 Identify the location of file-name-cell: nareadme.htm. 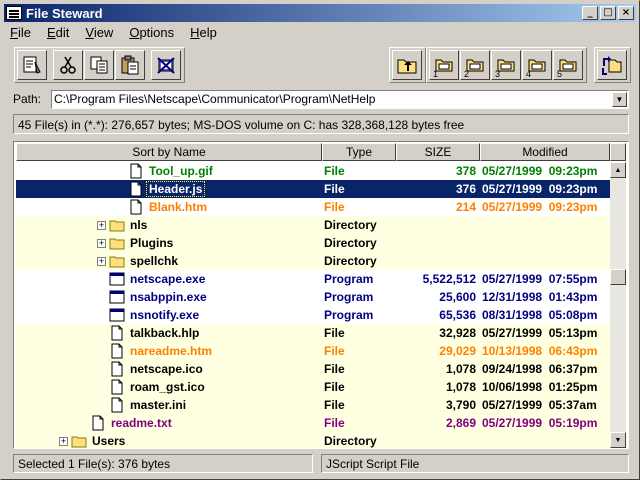
(169, 351).